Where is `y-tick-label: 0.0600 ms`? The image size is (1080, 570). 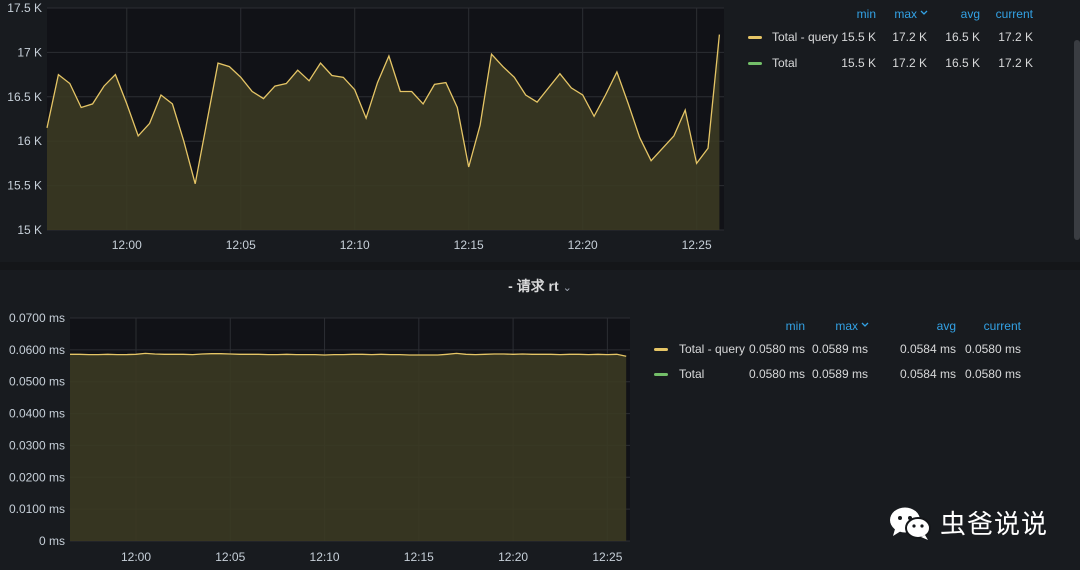 y-tick-label: 0.0600 ms is located at coordinates (37, 350).